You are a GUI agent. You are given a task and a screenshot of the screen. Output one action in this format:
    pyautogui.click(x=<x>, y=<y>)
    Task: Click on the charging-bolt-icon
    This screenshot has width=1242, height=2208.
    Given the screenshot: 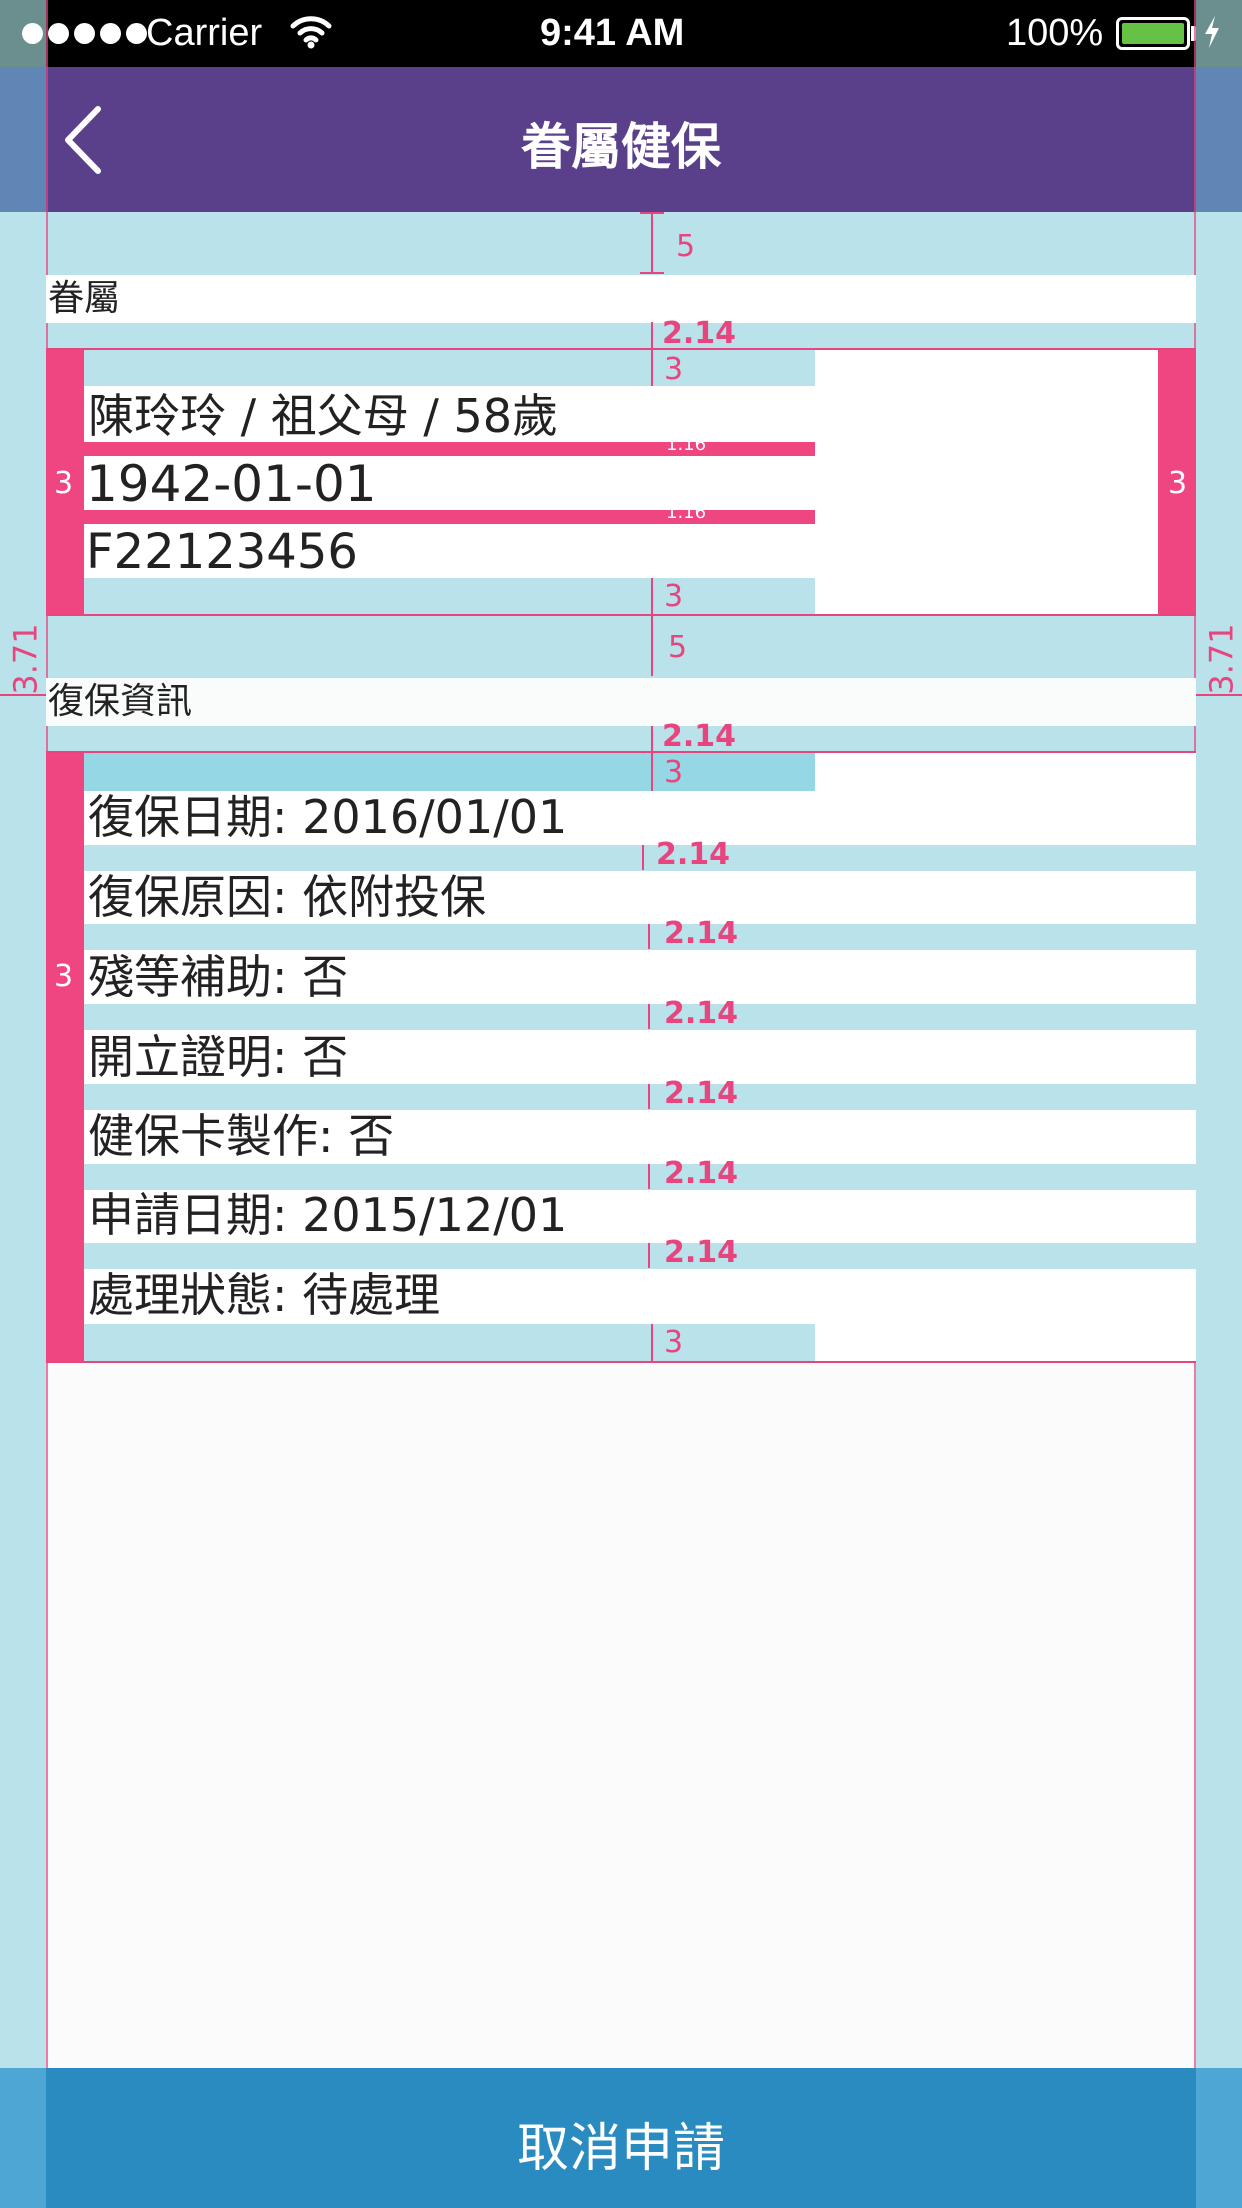 What is the action you would take?
    pyautogui.click(x=1212, y=32)
    